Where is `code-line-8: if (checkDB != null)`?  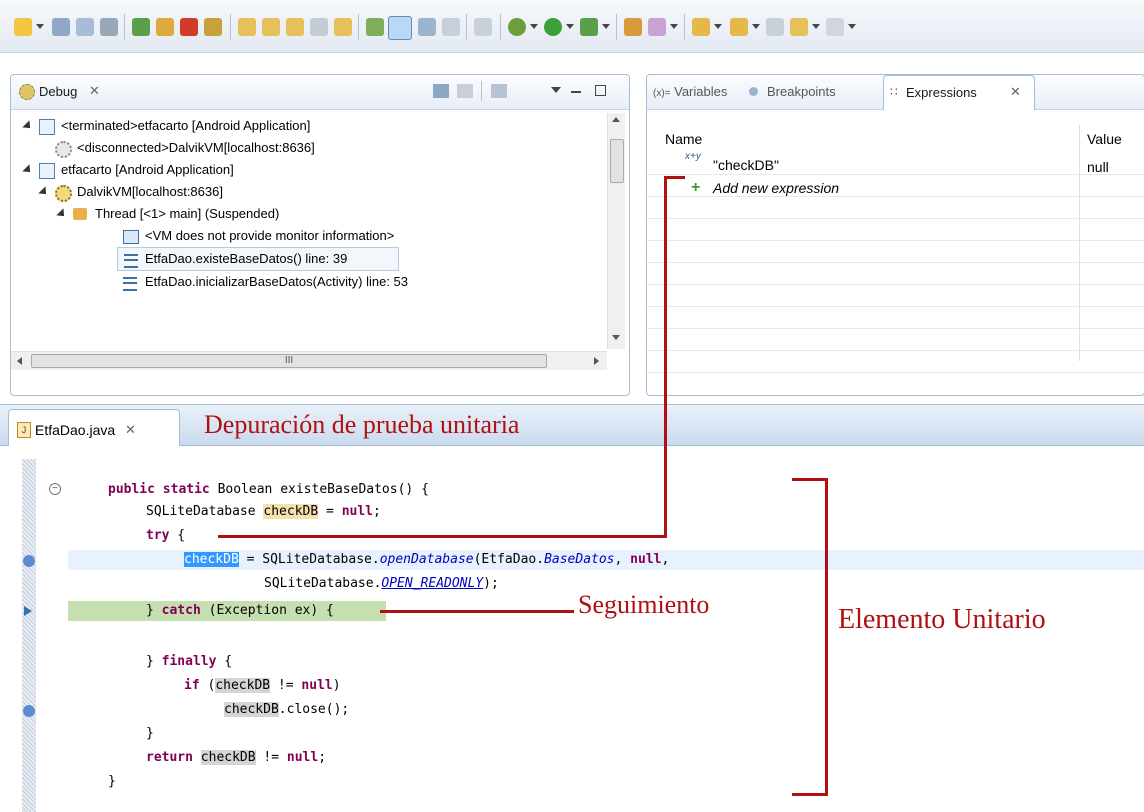
code-line-8: if (checkDB != null) is located at coordinates (262, 686).